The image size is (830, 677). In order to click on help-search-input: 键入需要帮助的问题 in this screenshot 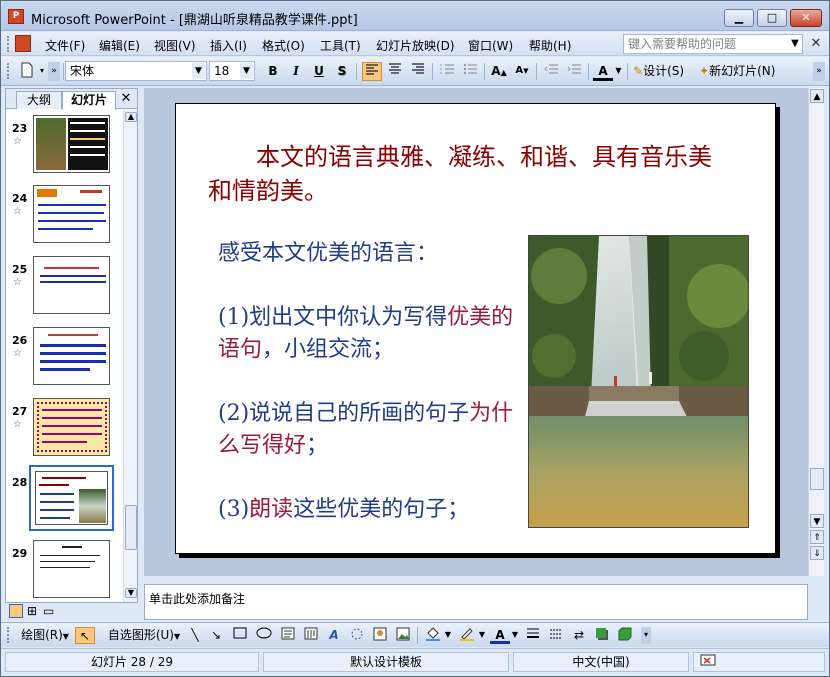, I will do `click(713, 44)`.